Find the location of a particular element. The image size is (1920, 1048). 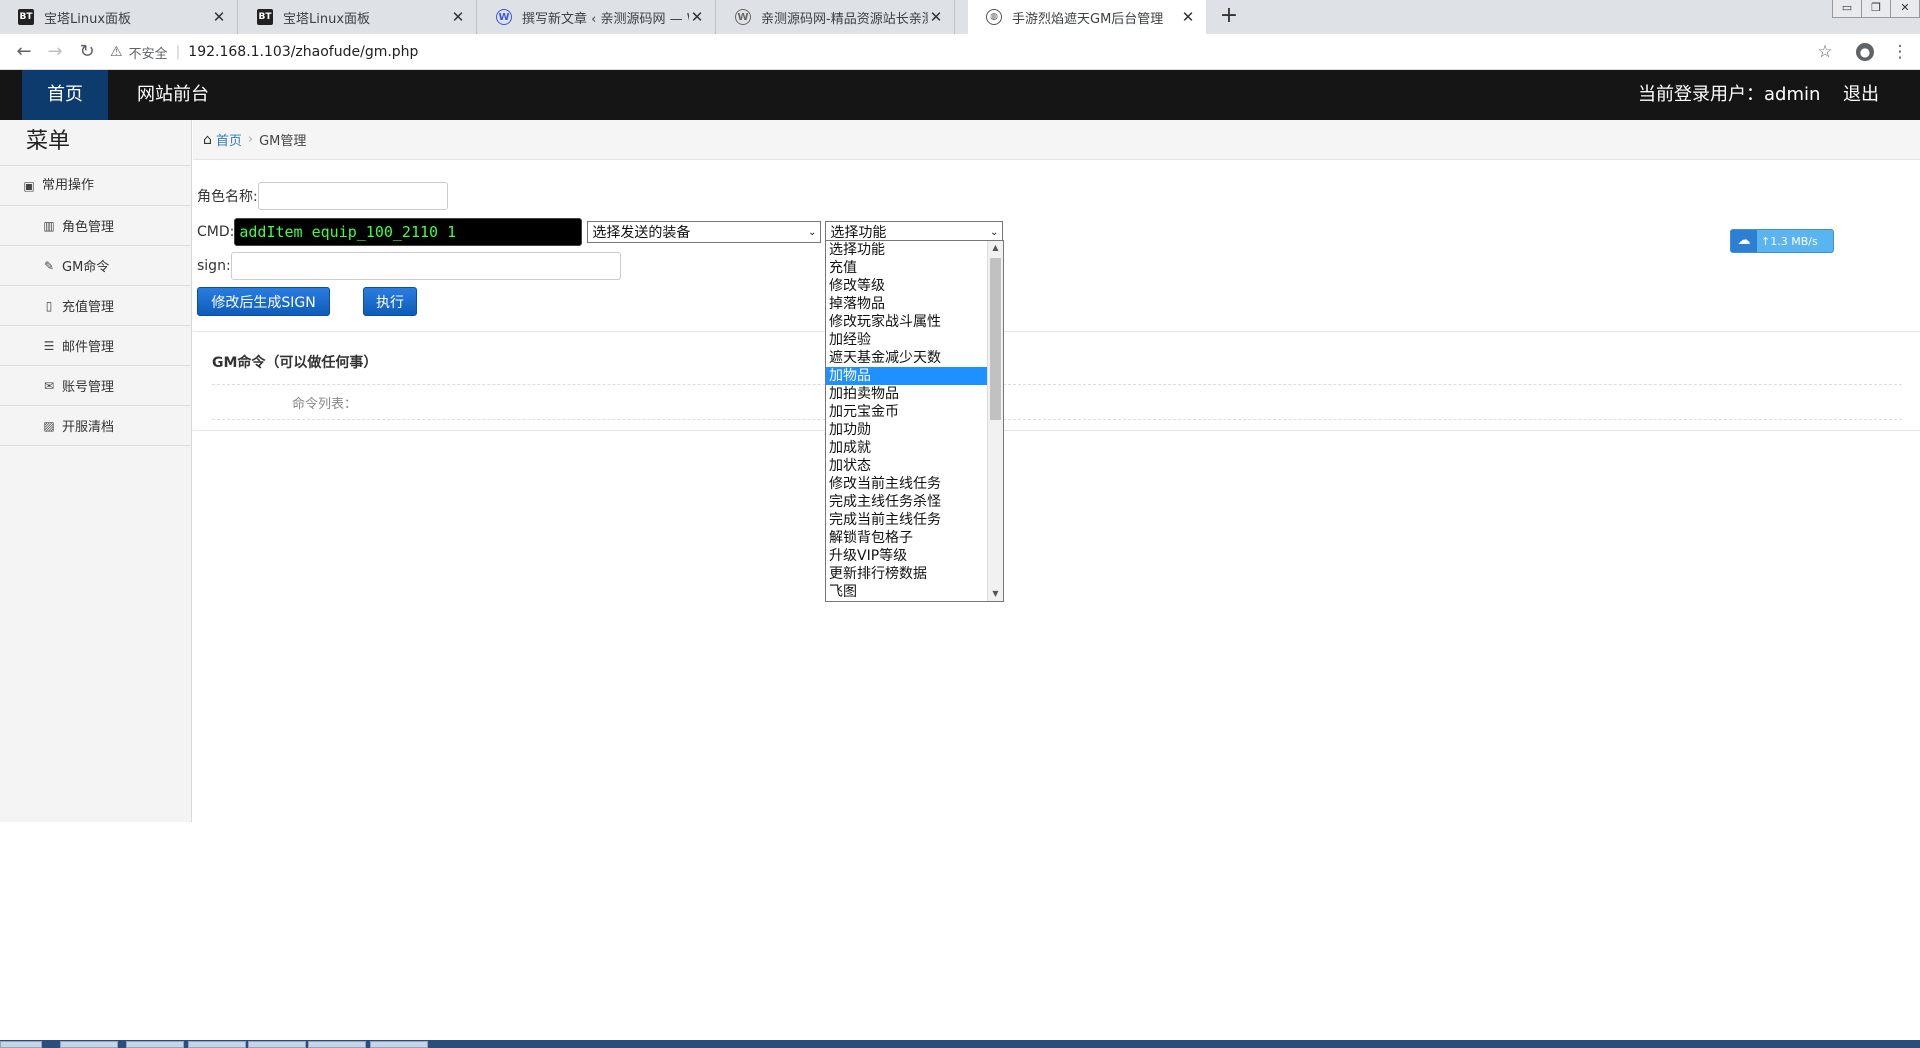

browser-tab-5-active: ◍ 手游烈焰遮天GM后台管理 ✕ is located at coordinates (1087, 17).